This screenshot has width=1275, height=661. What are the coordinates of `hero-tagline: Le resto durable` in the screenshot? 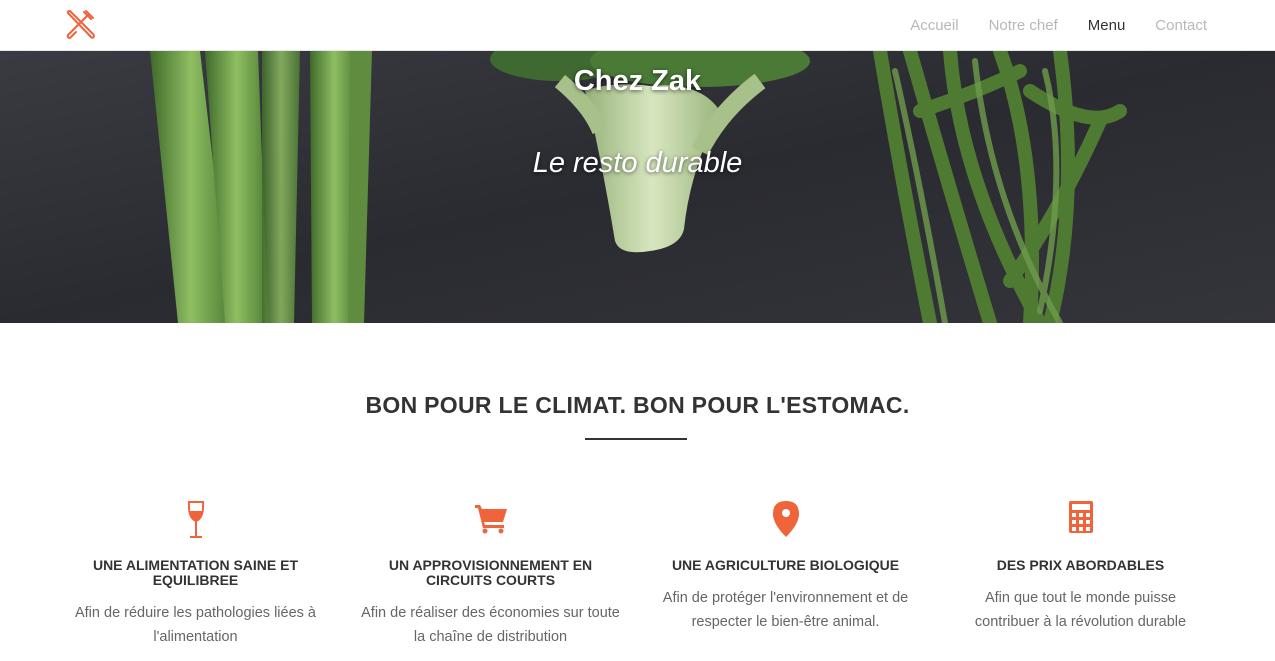 It's located at (637, 163).